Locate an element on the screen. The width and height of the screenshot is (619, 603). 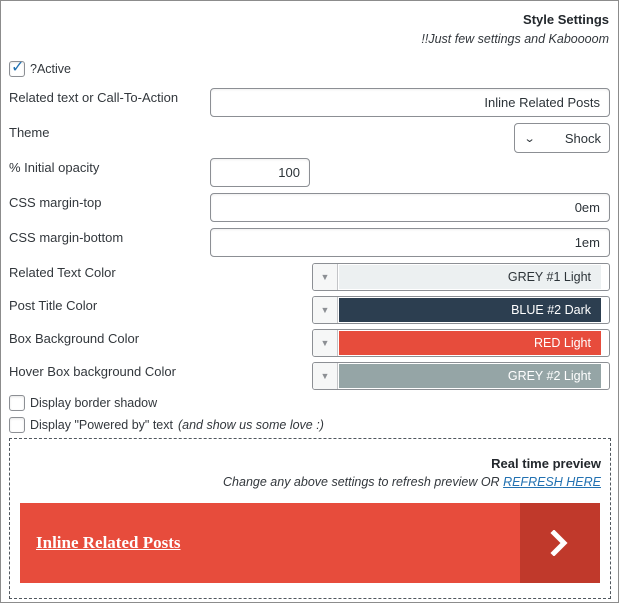
margin-top-input: 0em is located at coordinates (410, 207).